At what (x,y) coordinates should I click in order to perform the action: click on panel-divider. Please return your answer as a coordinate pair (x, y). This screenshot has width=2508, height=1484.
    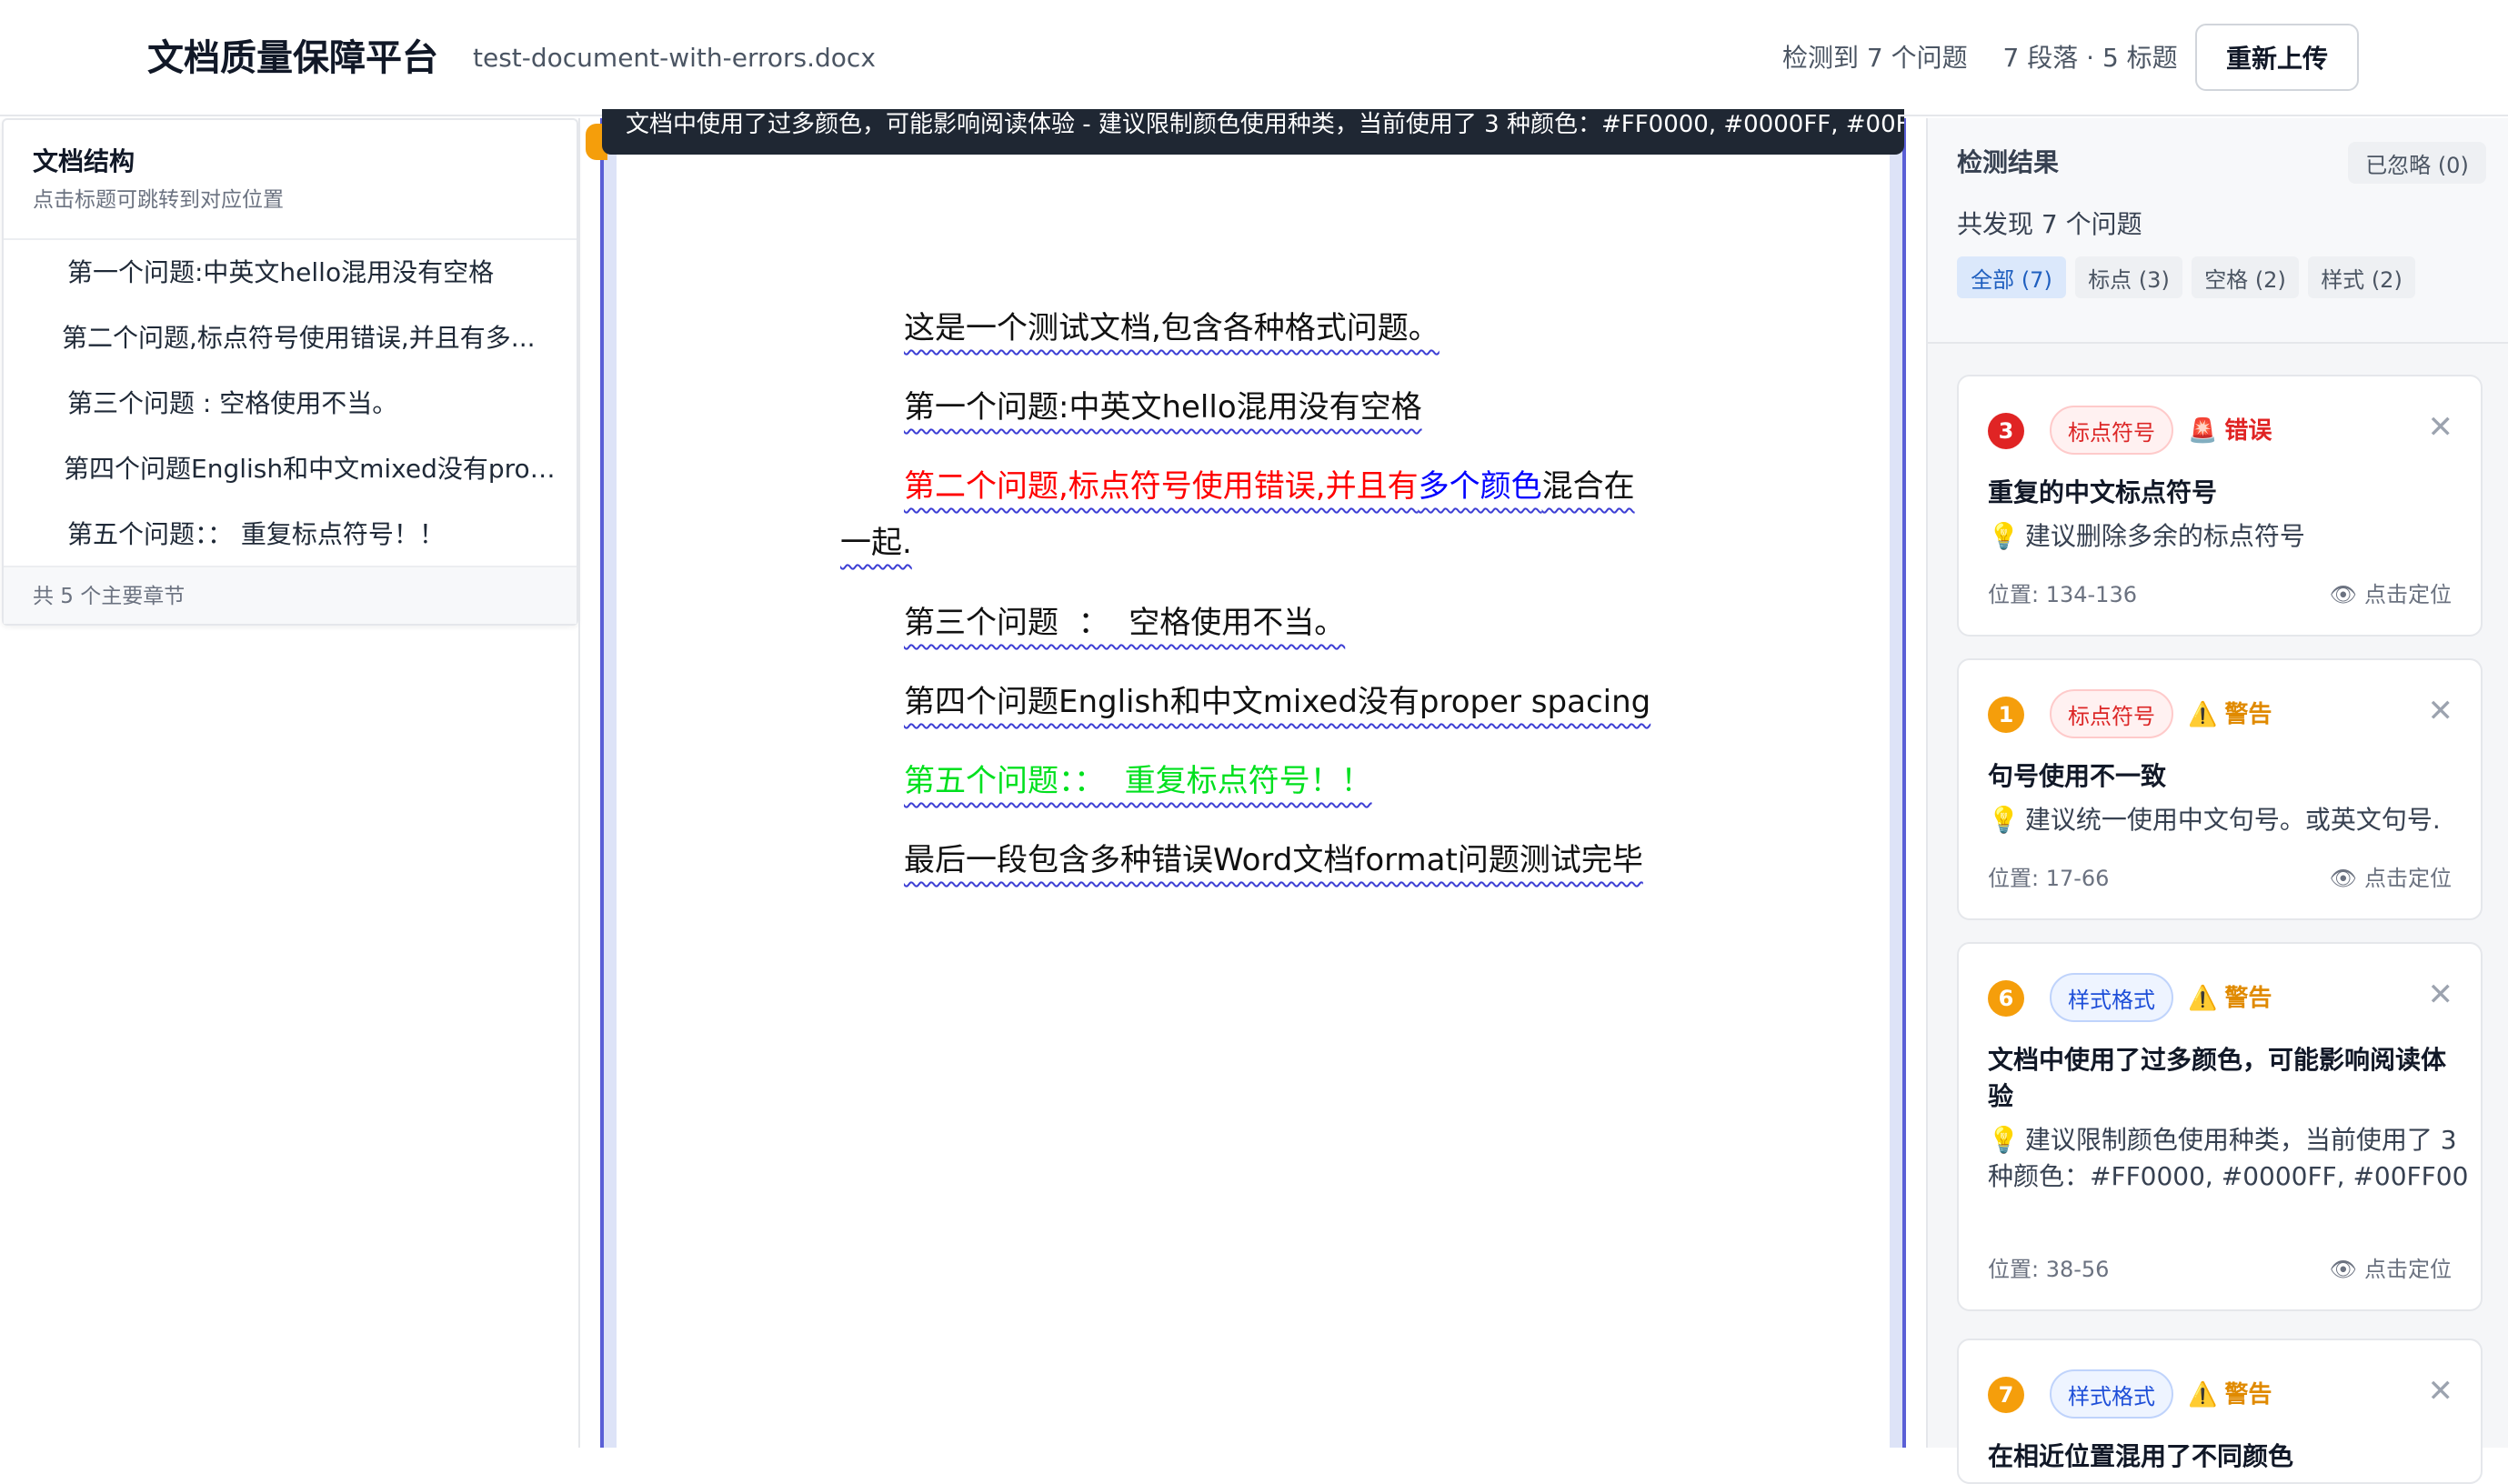
    Looking at the image, I should click on (579, 783).